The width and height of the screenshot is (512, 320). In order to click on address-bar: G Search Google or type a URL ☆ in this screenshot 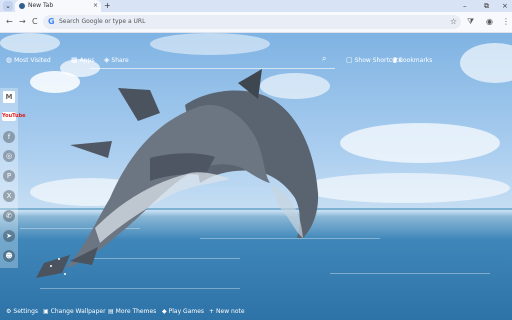, I will do `click(252, 22)`.